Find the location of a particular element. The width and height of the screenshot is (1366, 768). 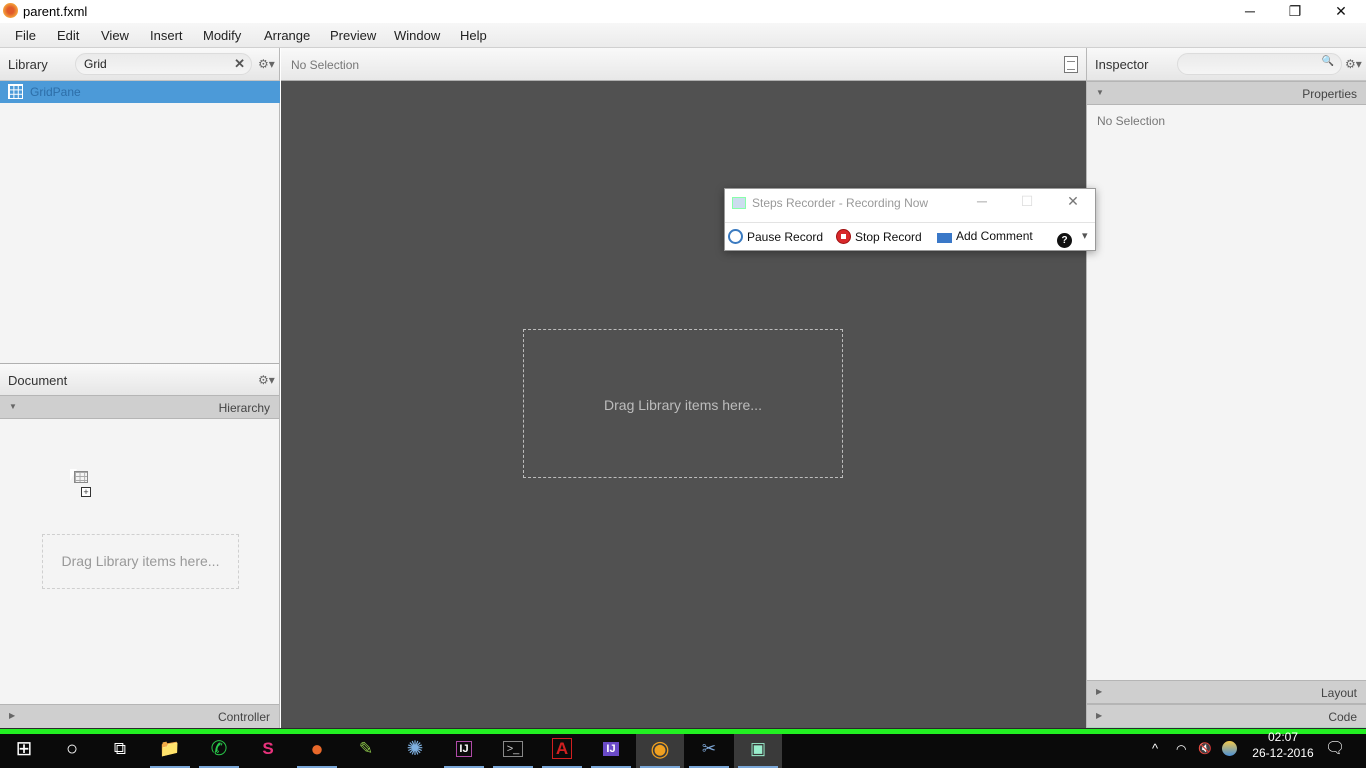

inspector-title: Inspector is located at coordinates (1122, 64).